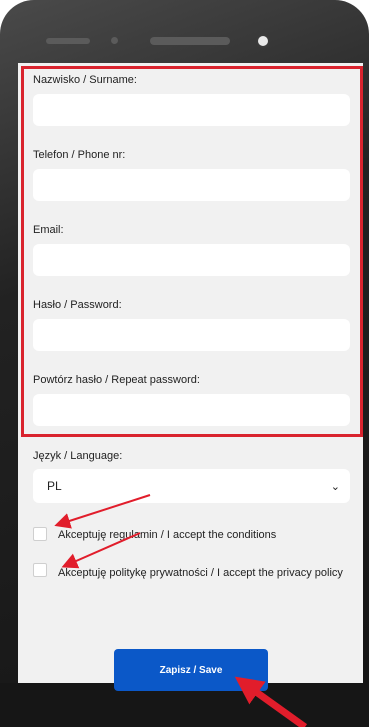  What do you see at coordinates (54, 486) in the screenshot?
I see `language-value: PL` at bounding box center [54, 486].